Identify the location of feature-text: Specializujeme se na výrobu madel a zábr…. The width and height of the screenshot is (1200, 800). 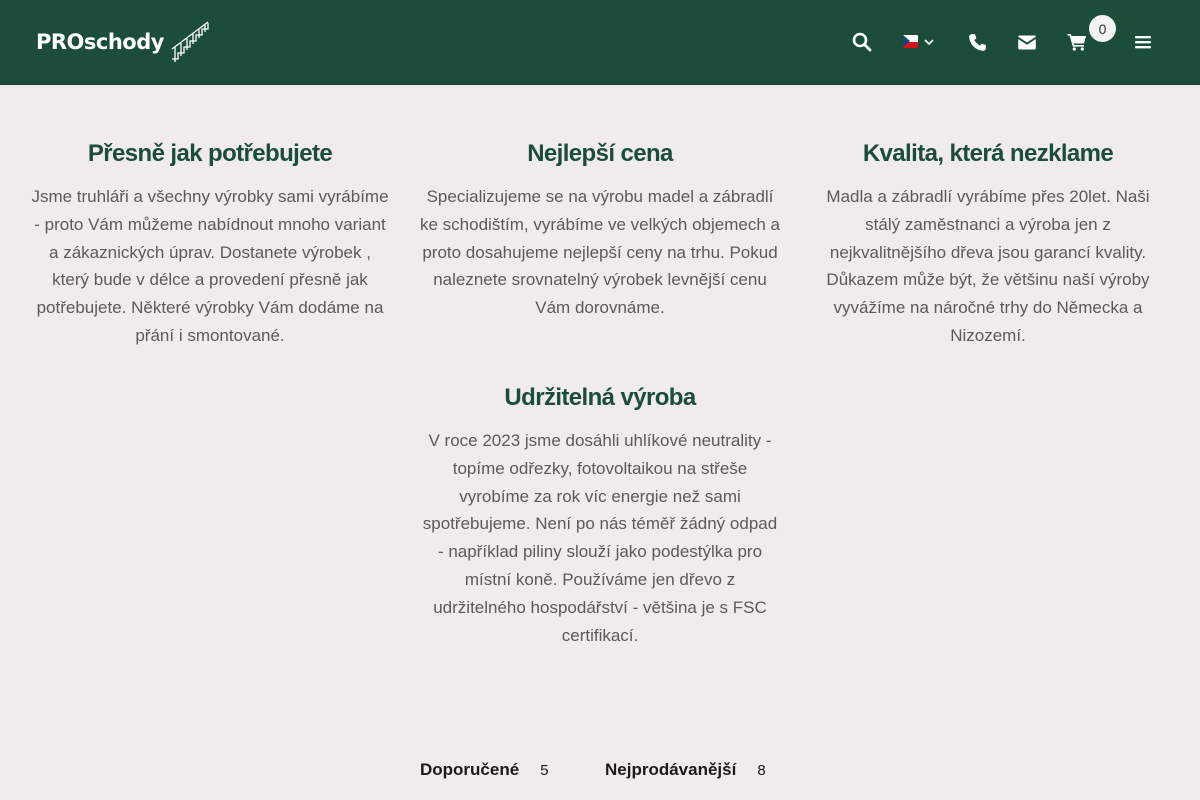
(600, 252).